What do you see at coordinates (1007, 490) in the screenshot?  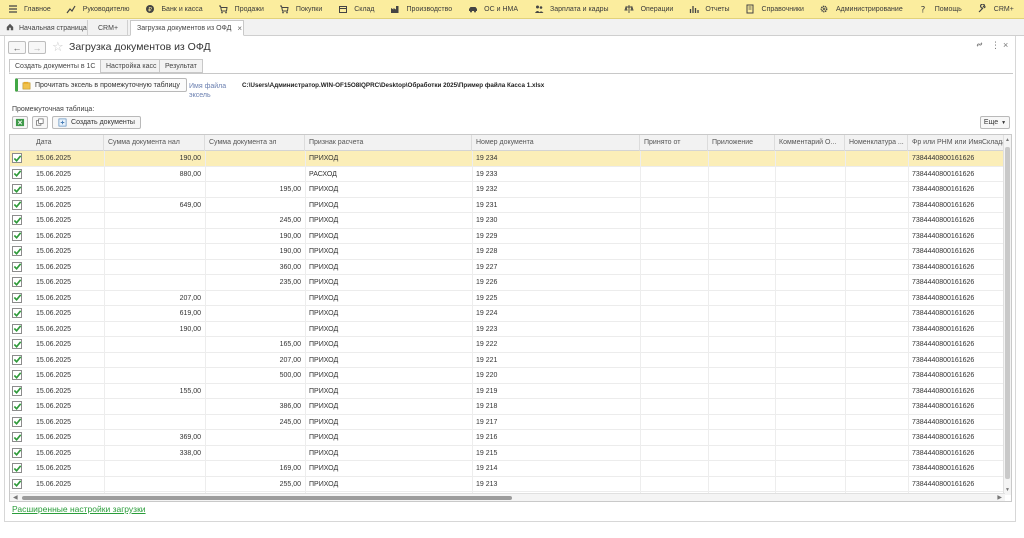 I see `scroll-down-icon: ▼` at bounding box center [1007, 490].